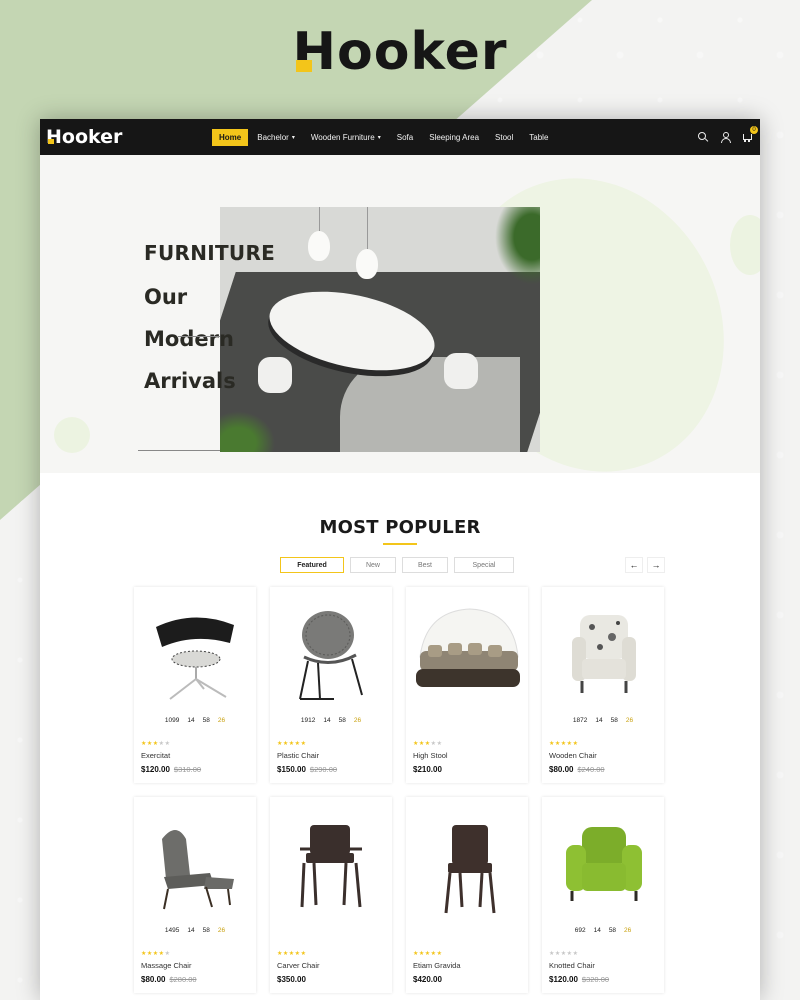  I want to click on product-card: ★★★★★ Carver Chair $350.00, so click(331, 895).